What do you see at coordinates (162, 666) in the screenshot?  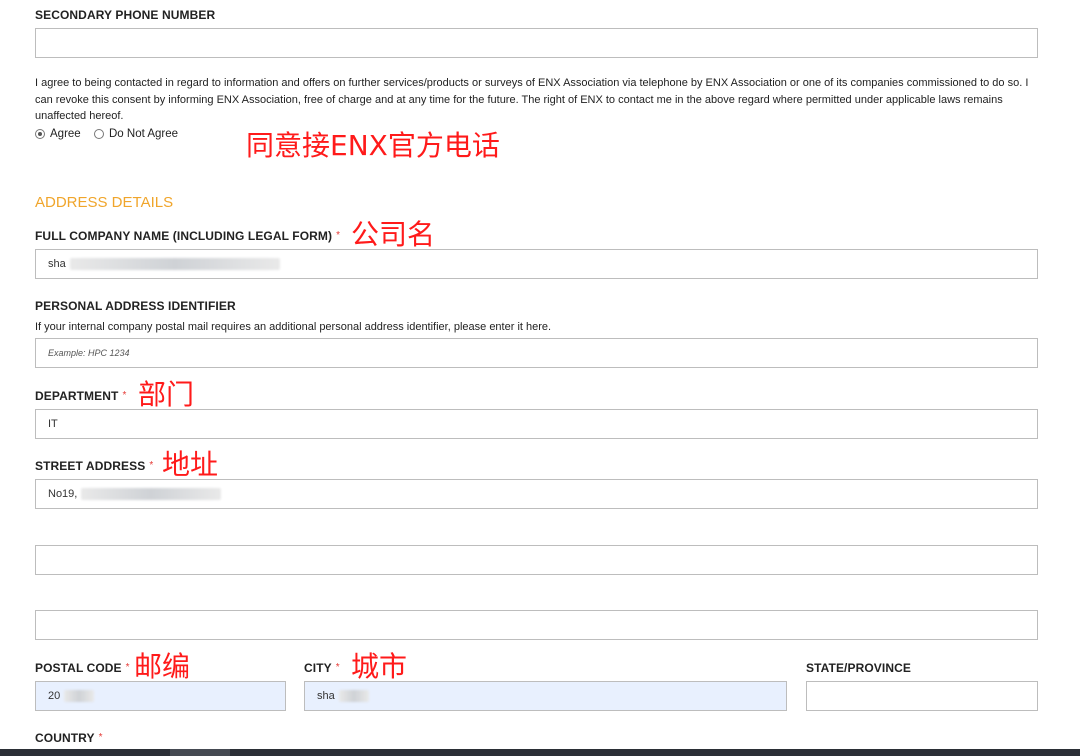 I see `annotation-postal: 邮编` at bounding box center [162, 666].